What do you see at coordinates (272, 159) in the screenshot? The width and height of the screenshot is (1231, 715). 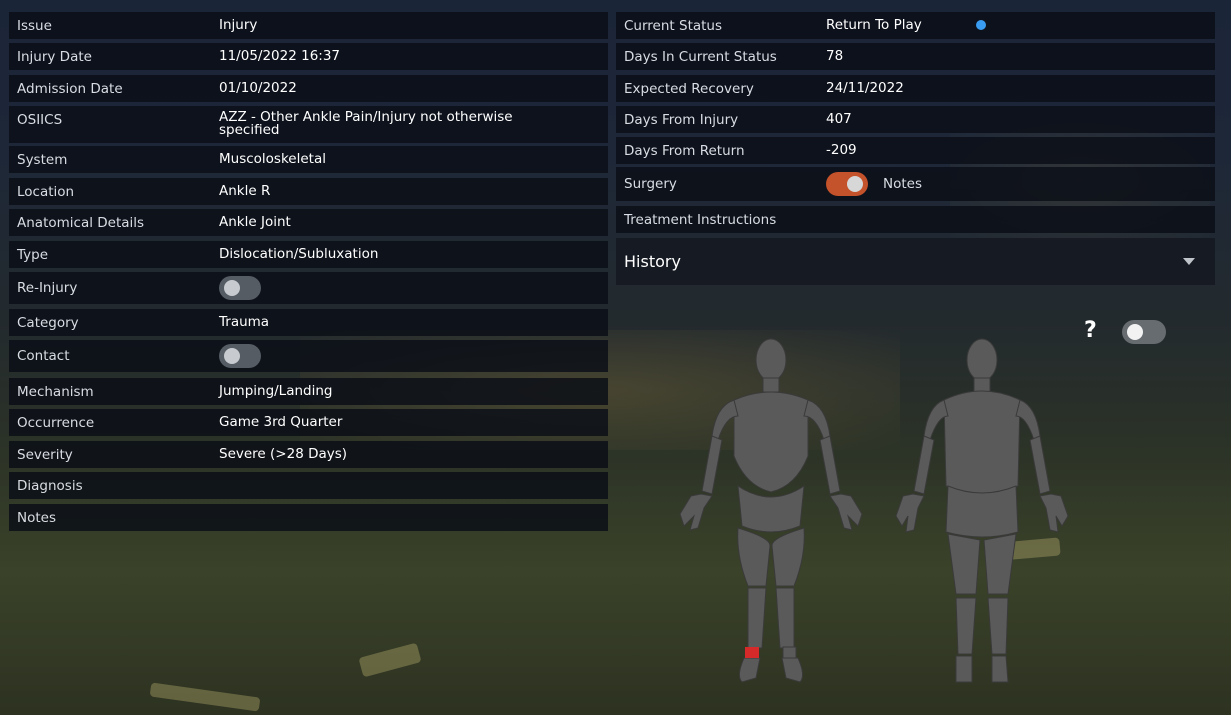 I see `row-value: Muscoloskeletal` at bounding box center [272, 159].